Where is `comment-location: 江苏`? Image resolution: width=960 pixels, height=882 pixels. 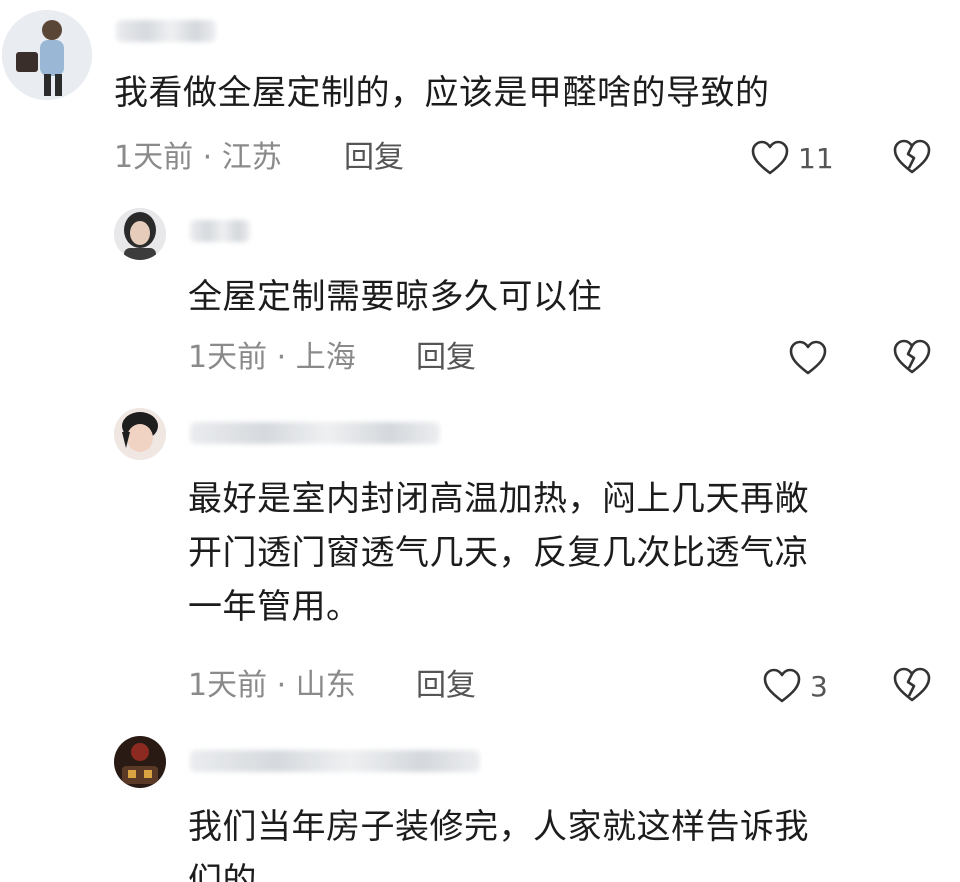
comment-location: 江苏 is located at coordinates (251, 157).